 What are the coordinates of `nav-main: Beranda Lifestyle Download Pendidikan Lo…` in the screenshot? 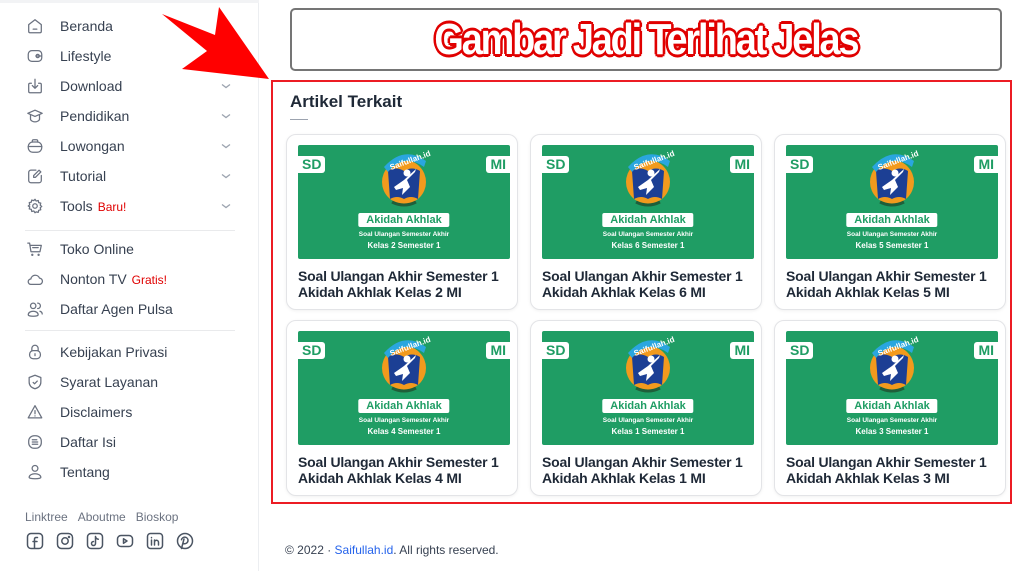 It's located at (130, 116).